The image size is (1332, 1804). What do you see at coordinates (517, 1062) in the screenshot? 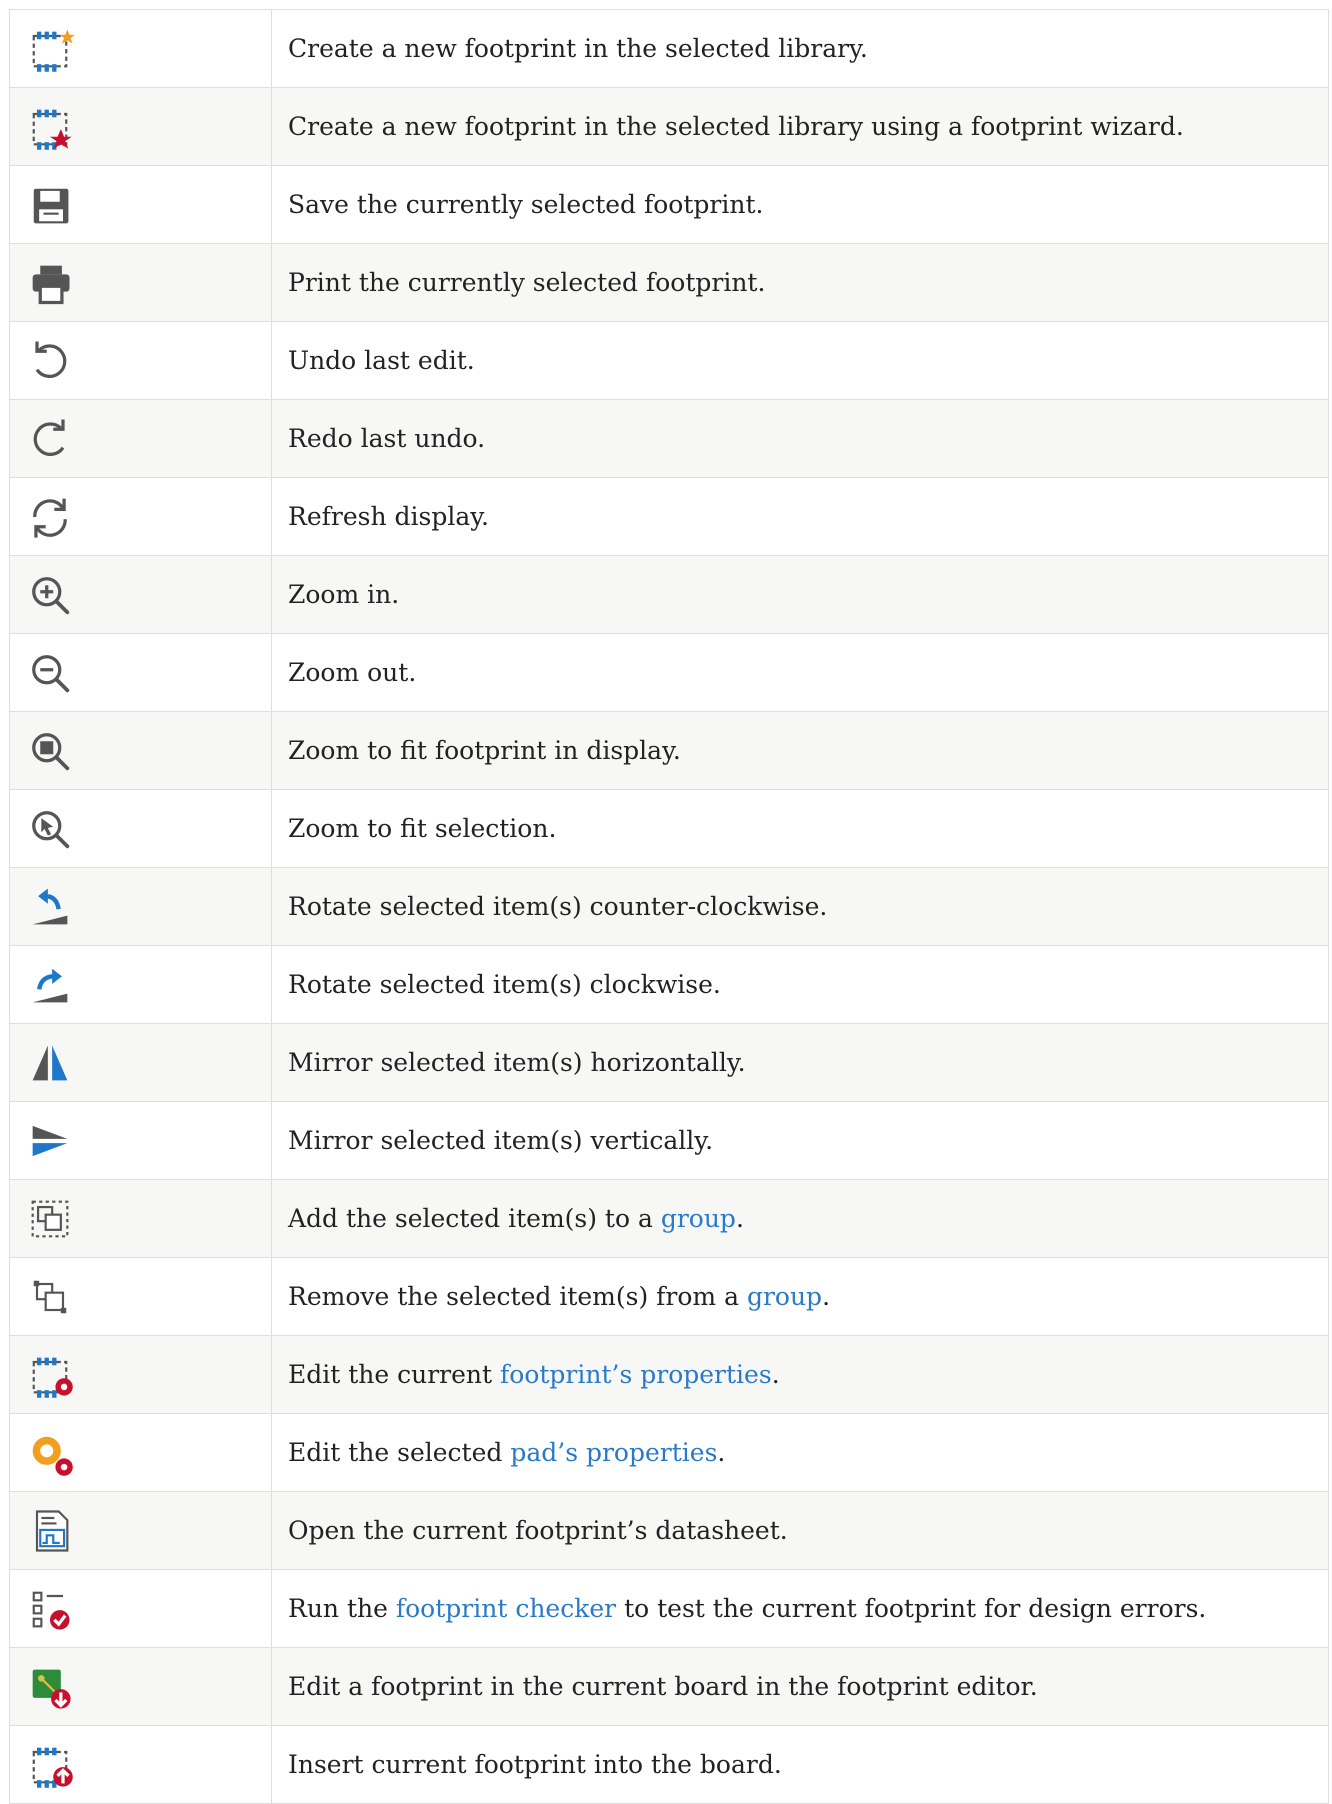
I see `description-text: Mirror selected item(s) horizontally.` at bounding box center [517, 1062].